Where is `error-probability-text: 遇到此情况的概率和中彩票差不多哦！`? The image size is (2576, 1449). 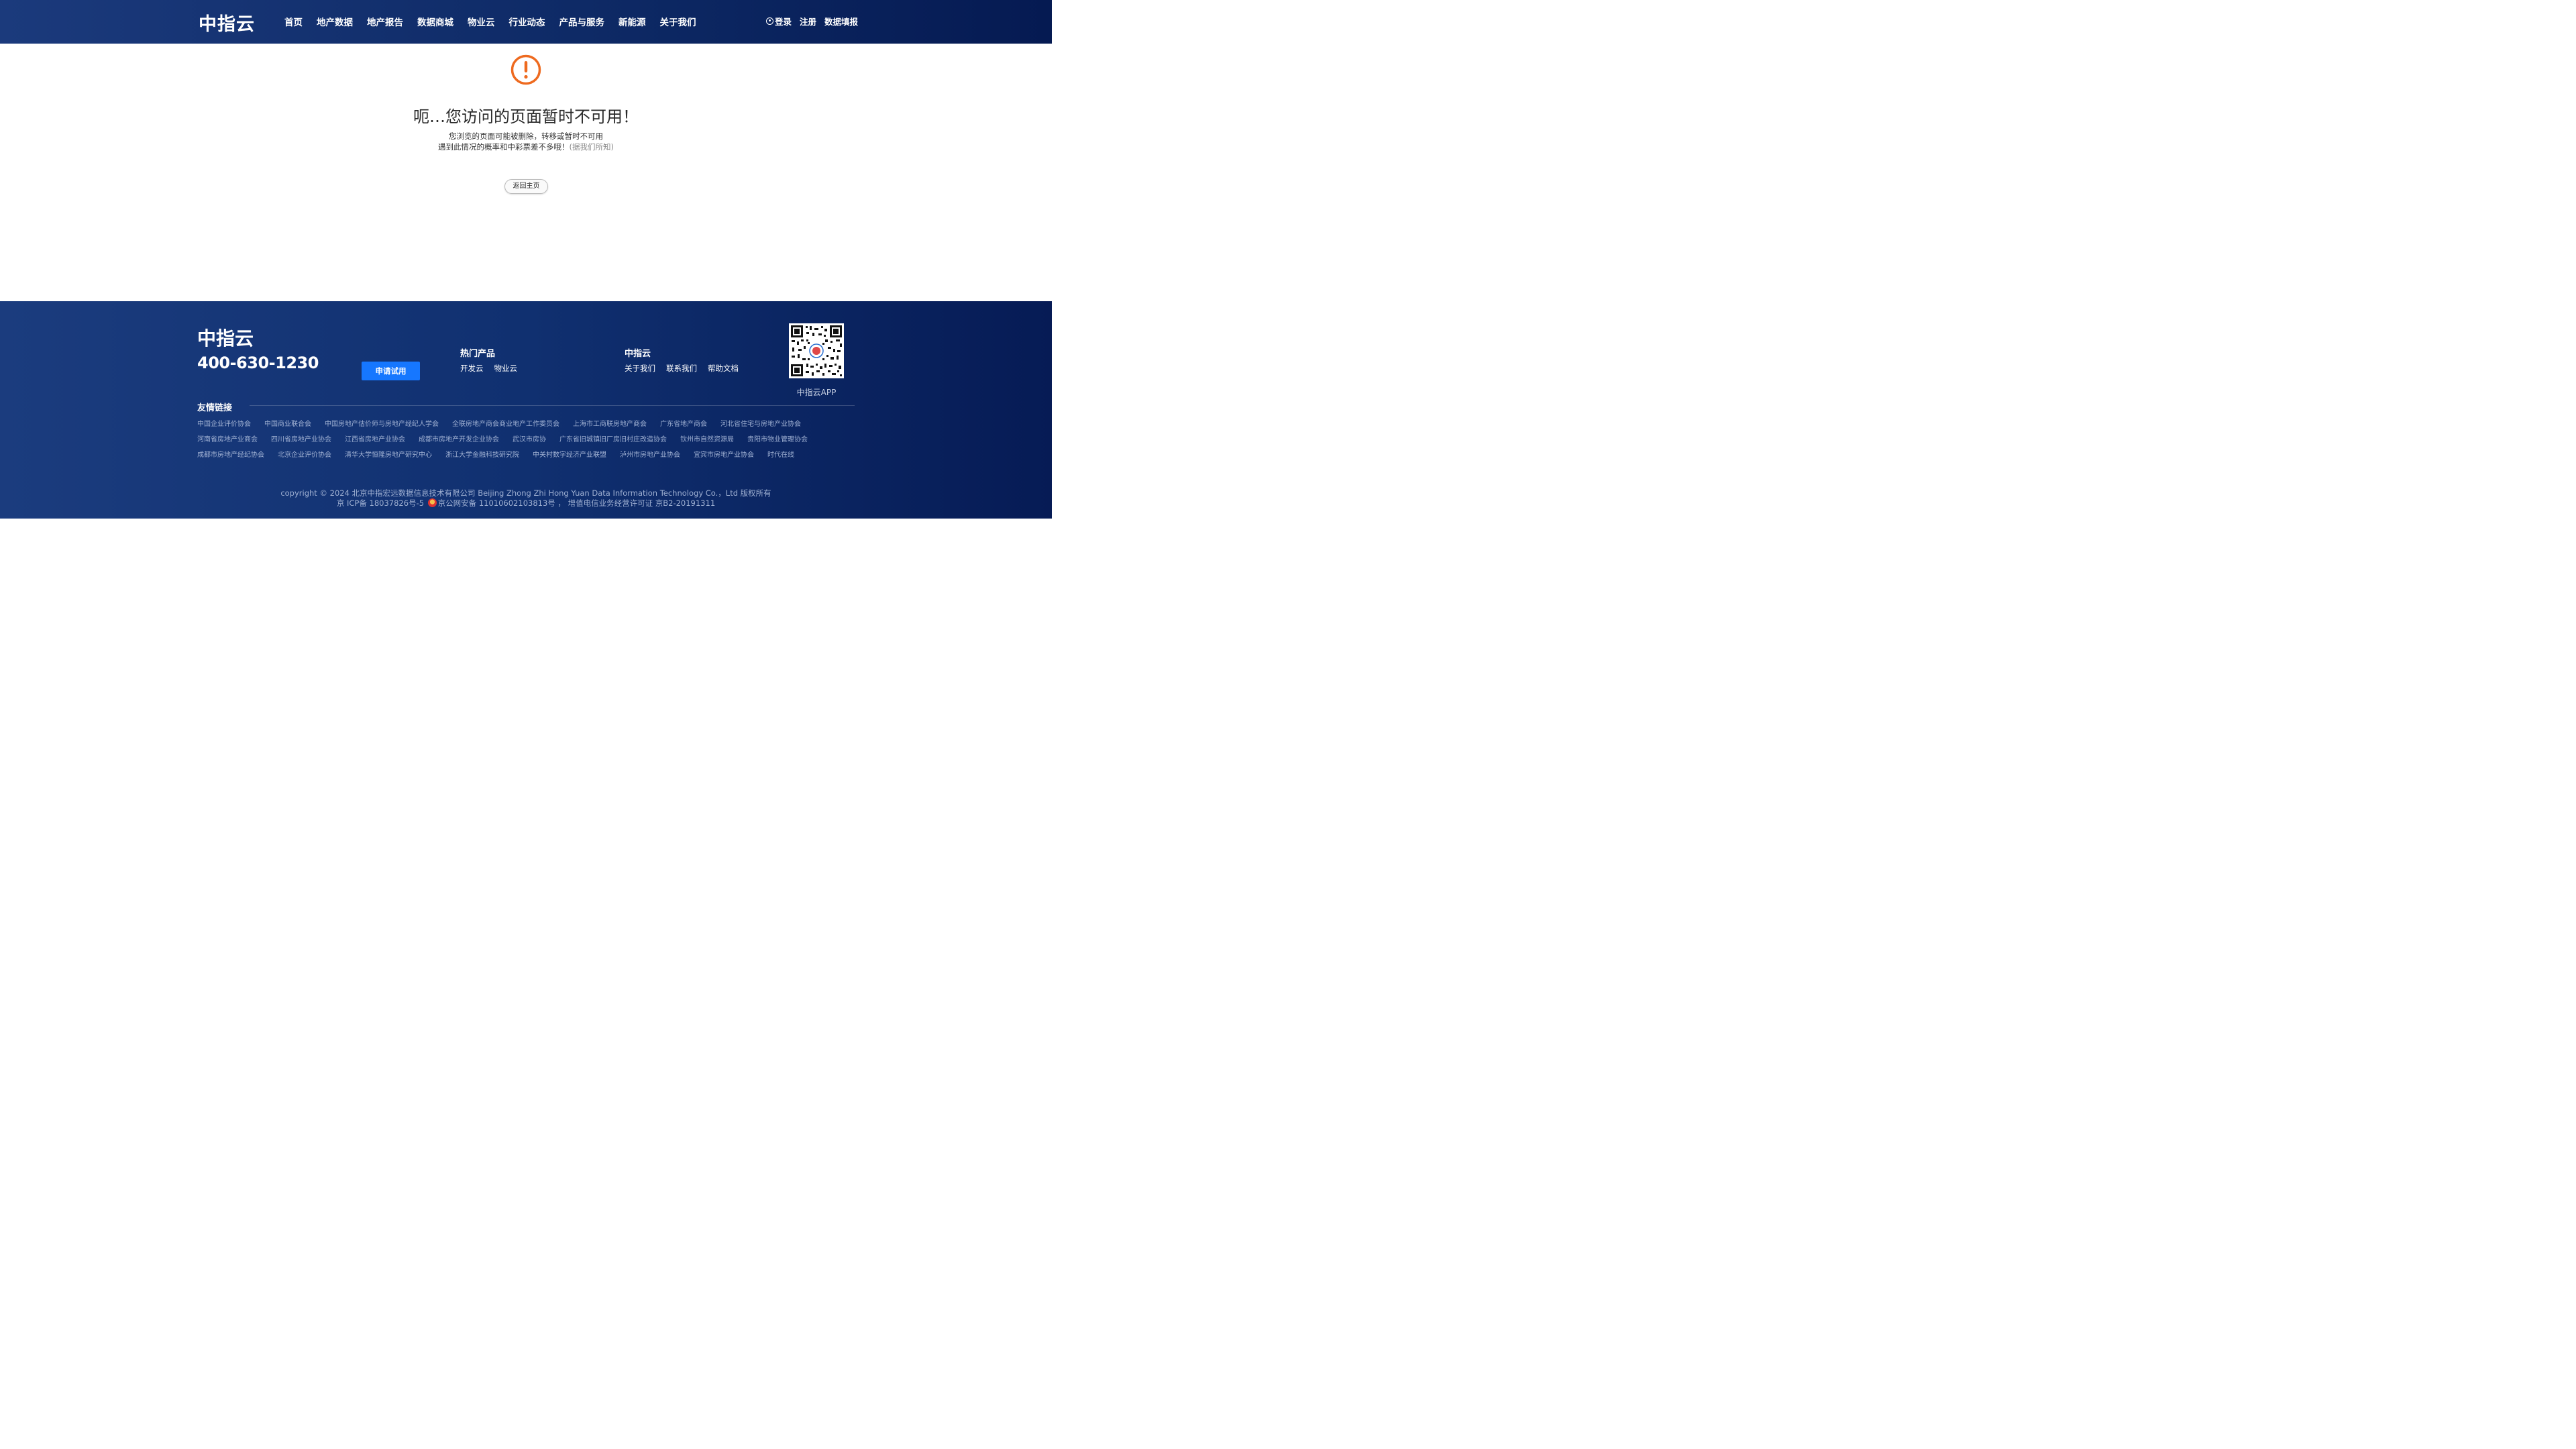 error-probability-text: 遇到此情况的概率和中彩票差不多哦！ is located at coordinates (504, 147).